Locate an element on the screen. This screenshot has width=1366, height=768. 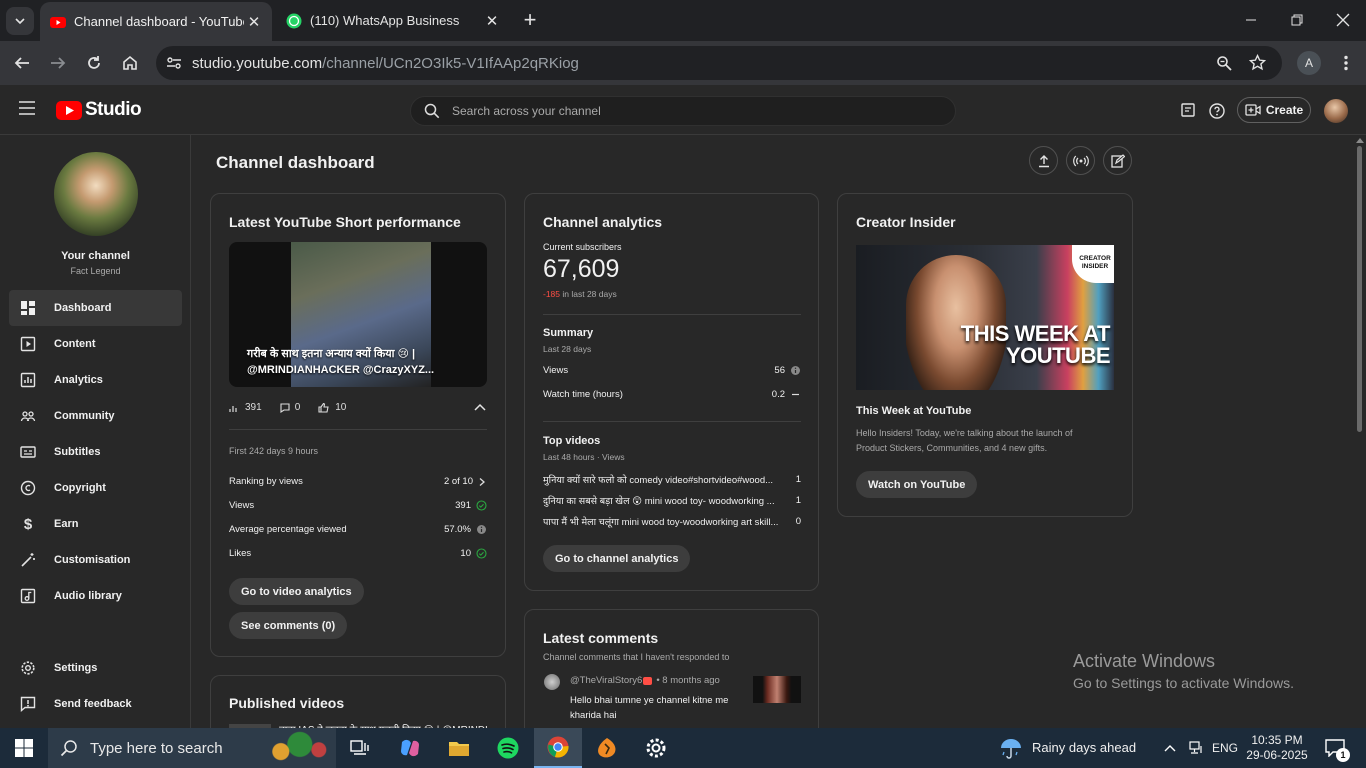
taskbar-search-text: Type here to search is located at coordinates (156, 748).